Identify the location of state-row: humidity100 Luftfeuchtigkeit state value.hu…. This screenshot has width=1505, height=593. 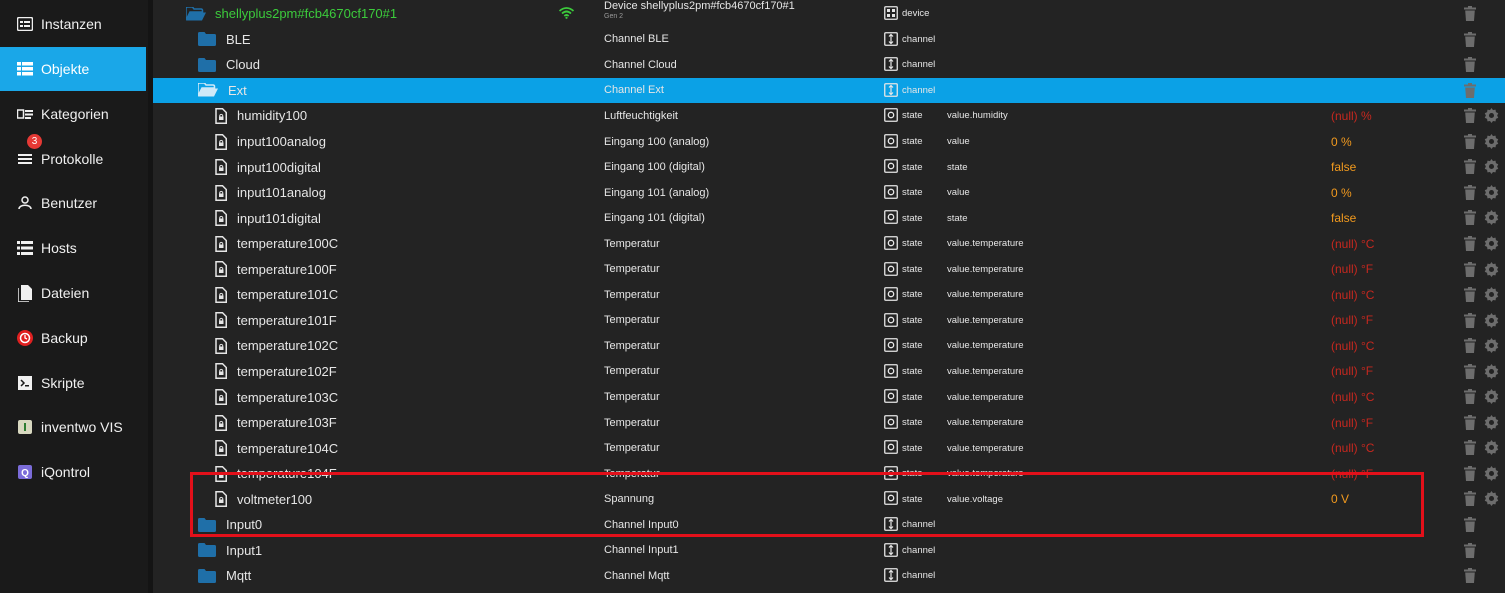
(829, 116).